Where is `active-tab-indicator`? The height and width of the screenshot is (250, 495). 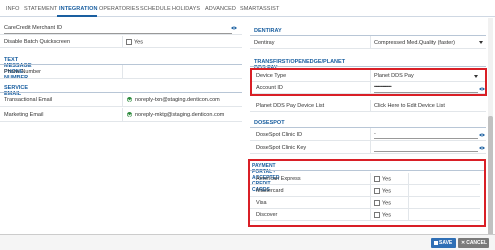
active-tab-indicator is located at coordinates (77, 16).